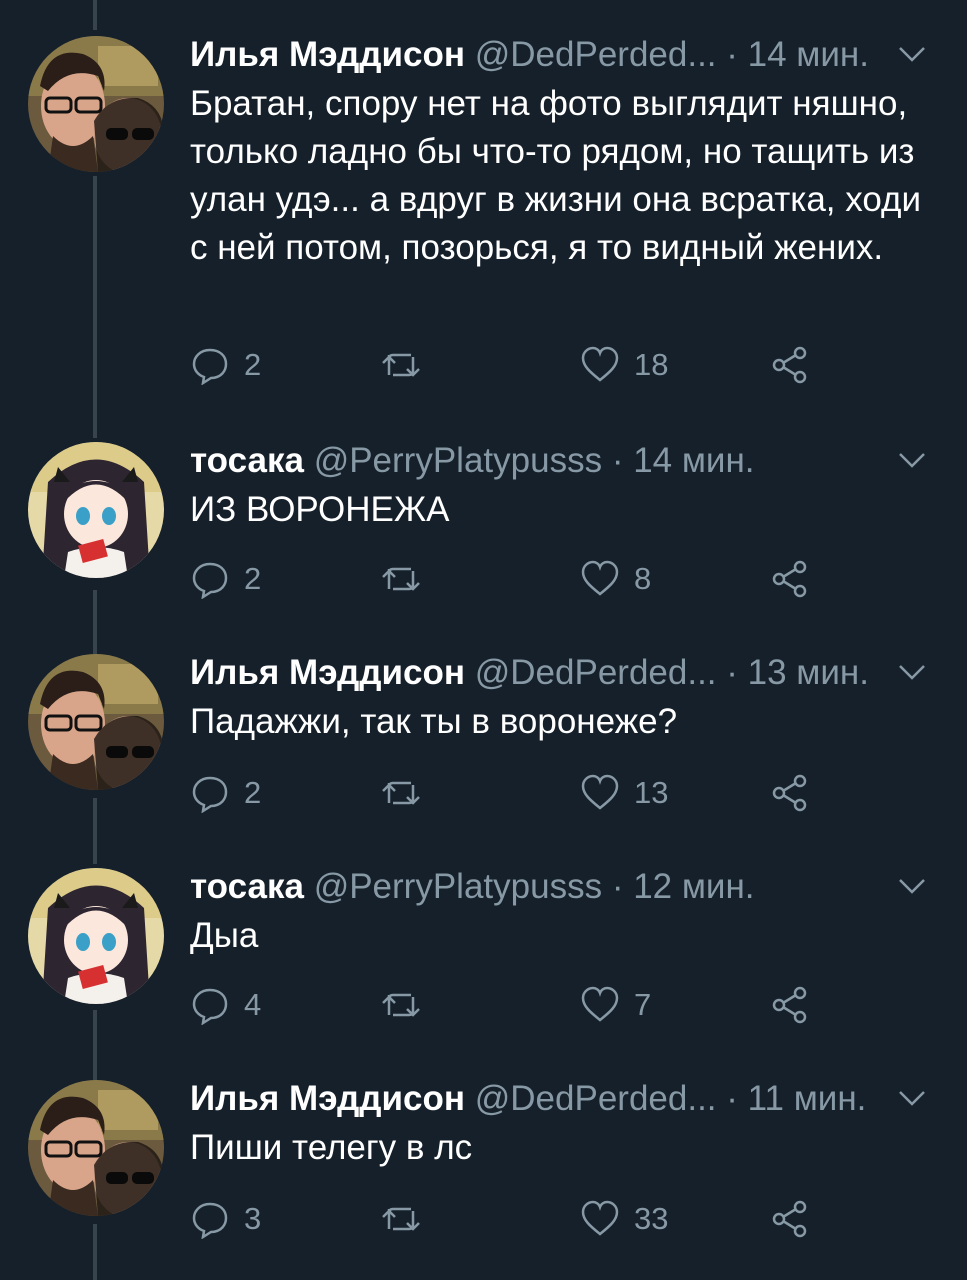 Image resolution: width=967 pixels, height=1280 pixels. I want to click on like-count: 8, so click(643, 578).